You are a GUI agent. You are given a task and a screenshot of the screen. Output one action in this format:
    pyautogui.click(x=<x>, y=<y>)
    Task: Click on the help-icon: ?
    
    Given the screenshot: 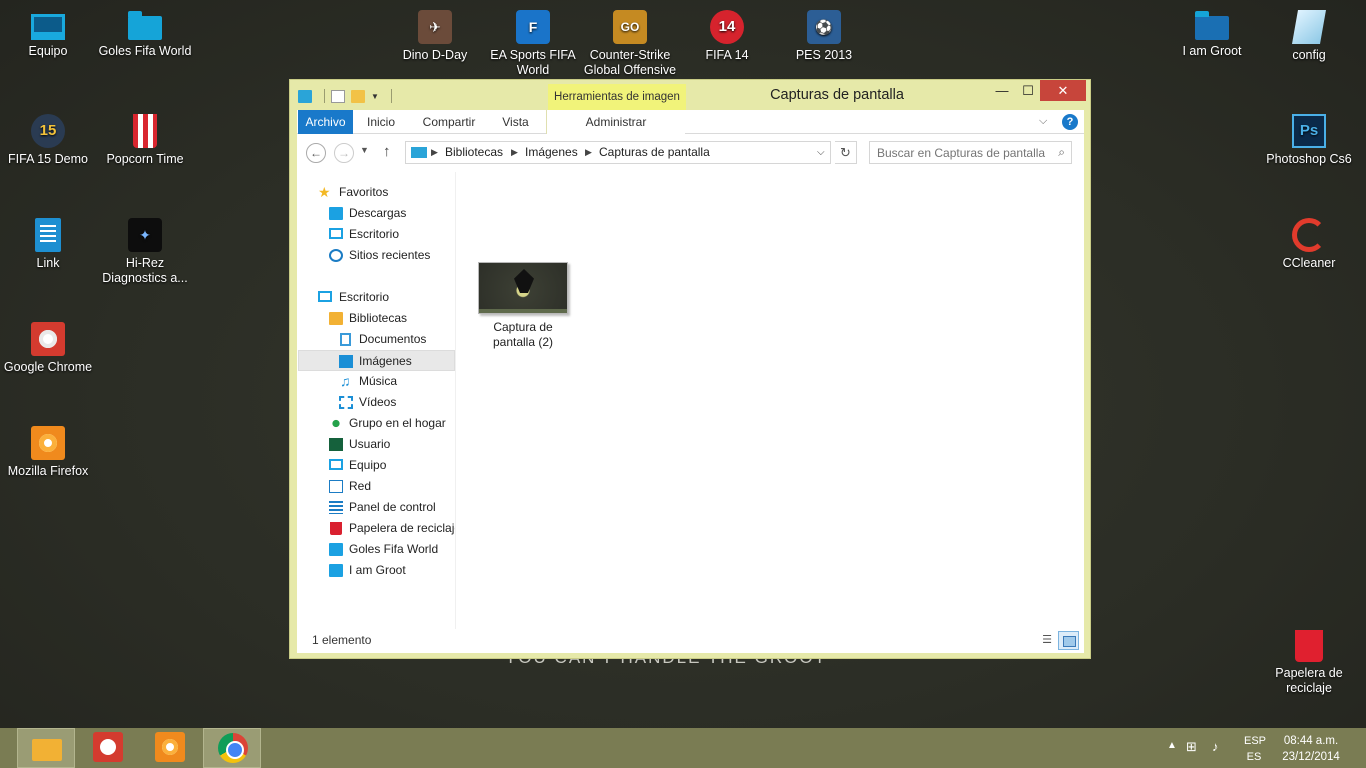 What is the action you would take?
    pyautogui.click(x=1070, y=122)
    